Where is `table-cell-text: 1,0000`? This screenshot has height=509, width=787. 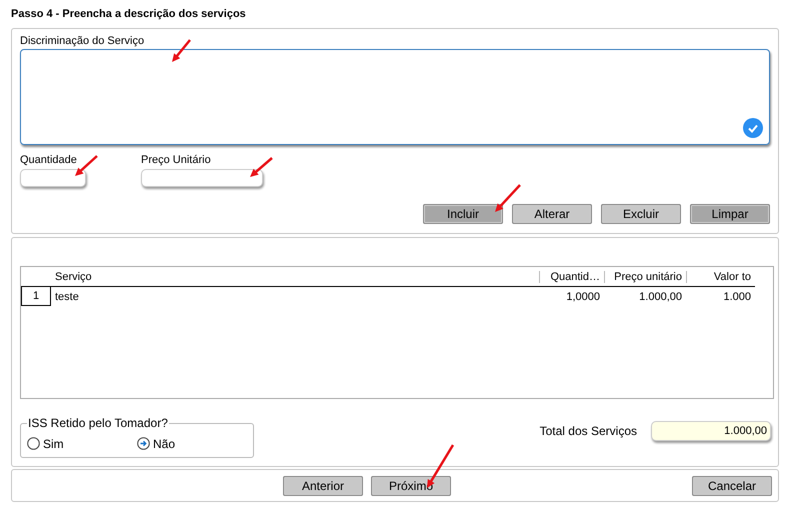 table-cell-text: 1,0000 is located at coordinates (583, 296).